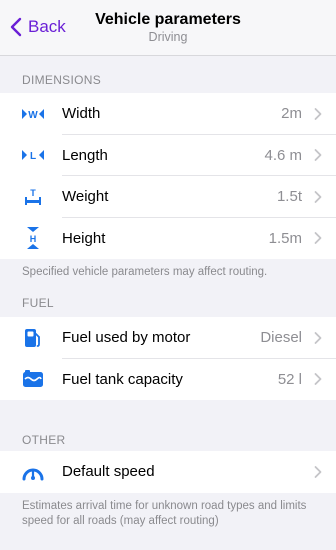 The height and width of the screenshot is (550, 336). Describe the element at coordinates (33, 472) in the screenshot. I see `speedometer-icon` at that location.